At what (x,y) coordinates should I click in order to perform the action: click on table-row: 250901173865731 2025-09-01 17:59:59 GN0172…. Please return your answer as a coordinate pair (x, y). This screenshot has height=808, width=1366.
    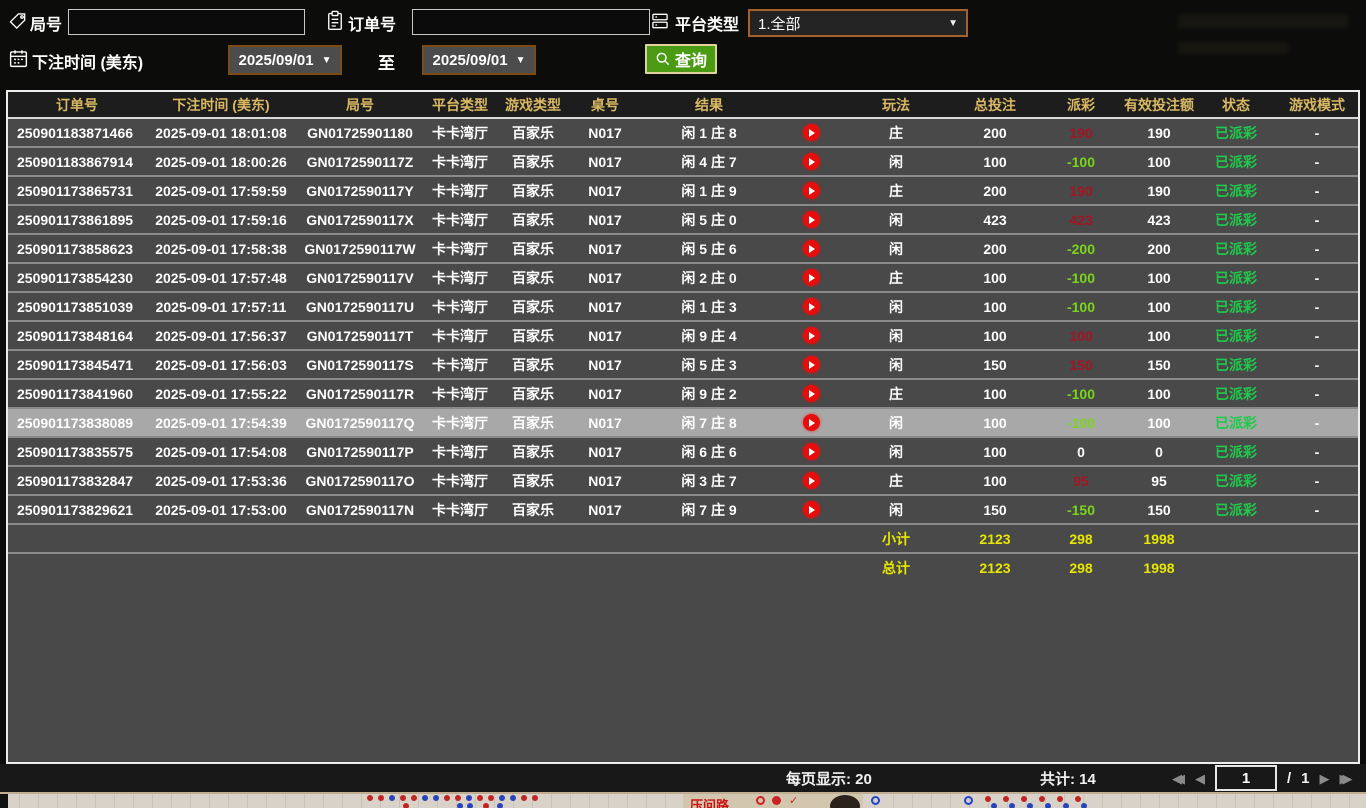
    Looking at the image, I should click on (683, 190).